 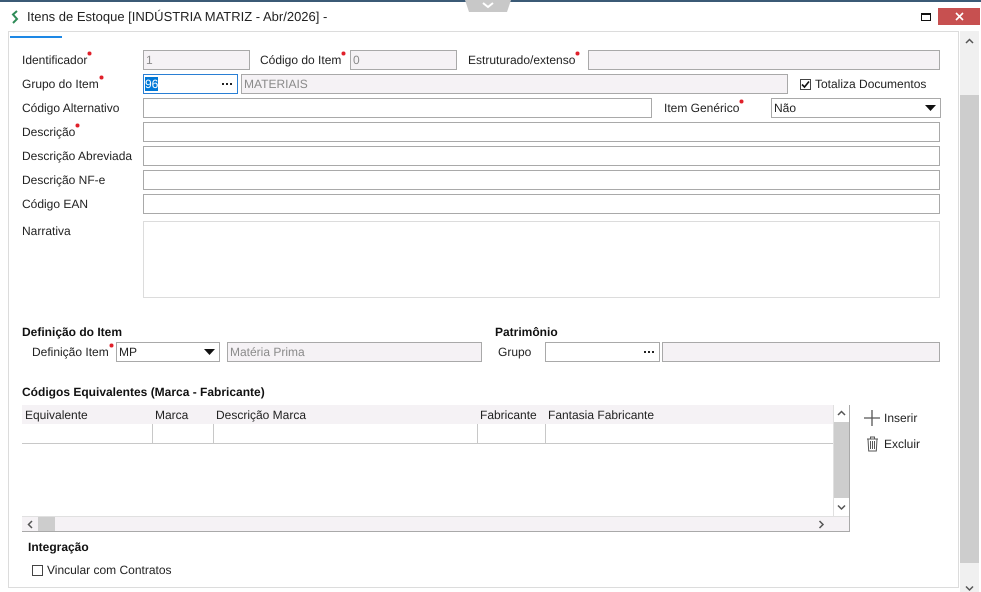 What do you see at coordinates (821, 524) in the screenshot?
I see `scroll-right-icon` at bounding box center [821, 524].